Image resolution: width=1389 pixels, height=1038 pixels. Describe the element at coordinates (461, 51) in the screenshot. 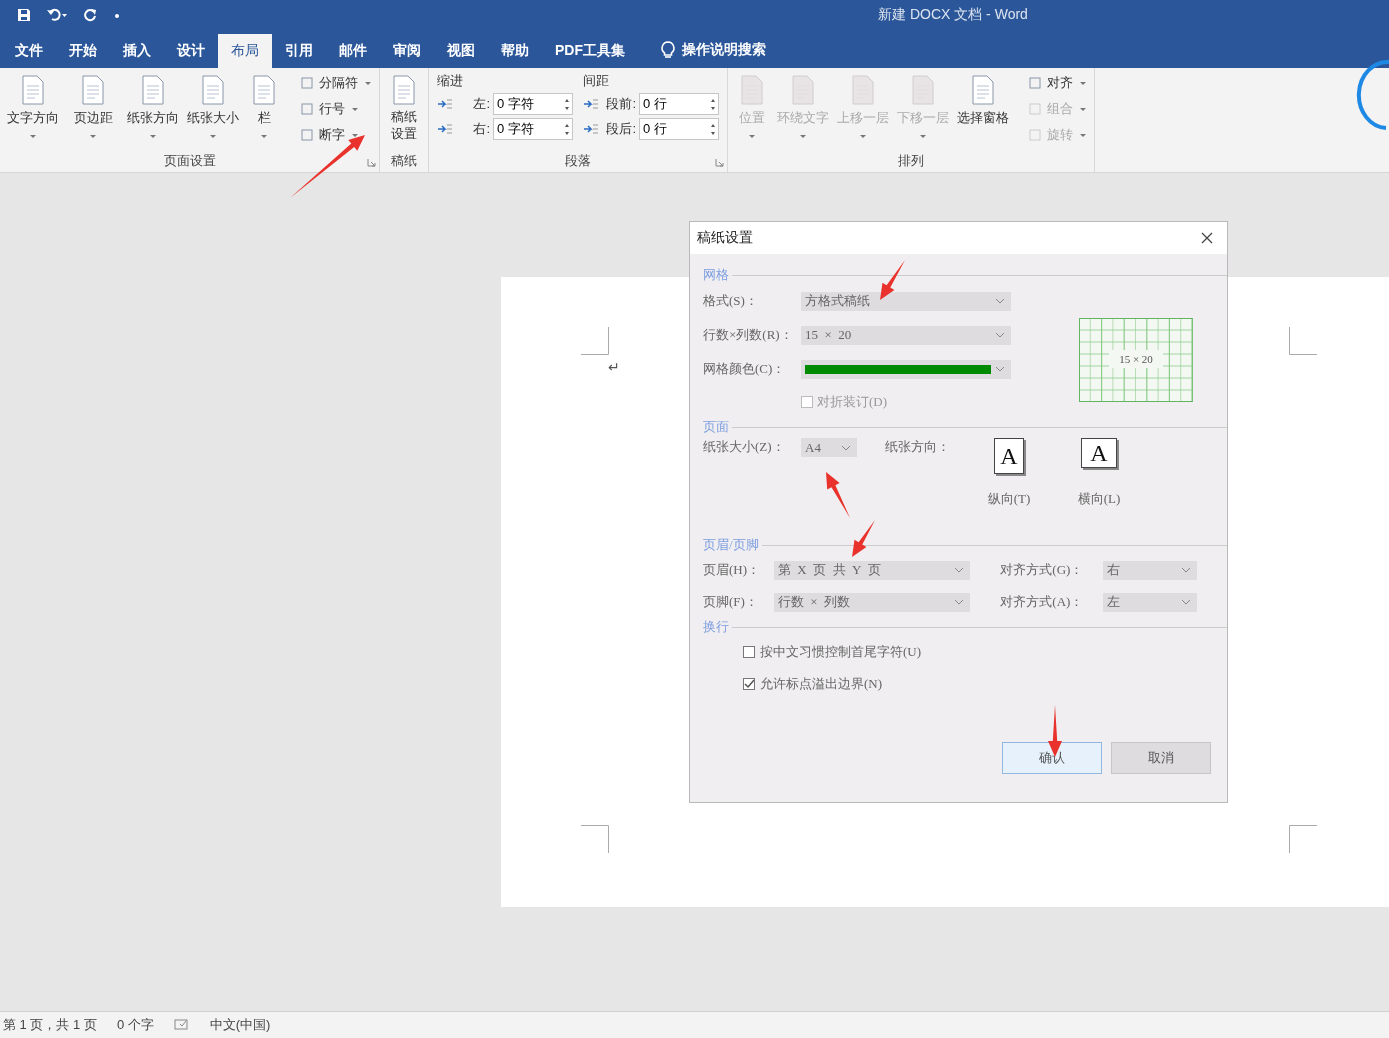

I see `ribbon-tab: 视图` at that location.